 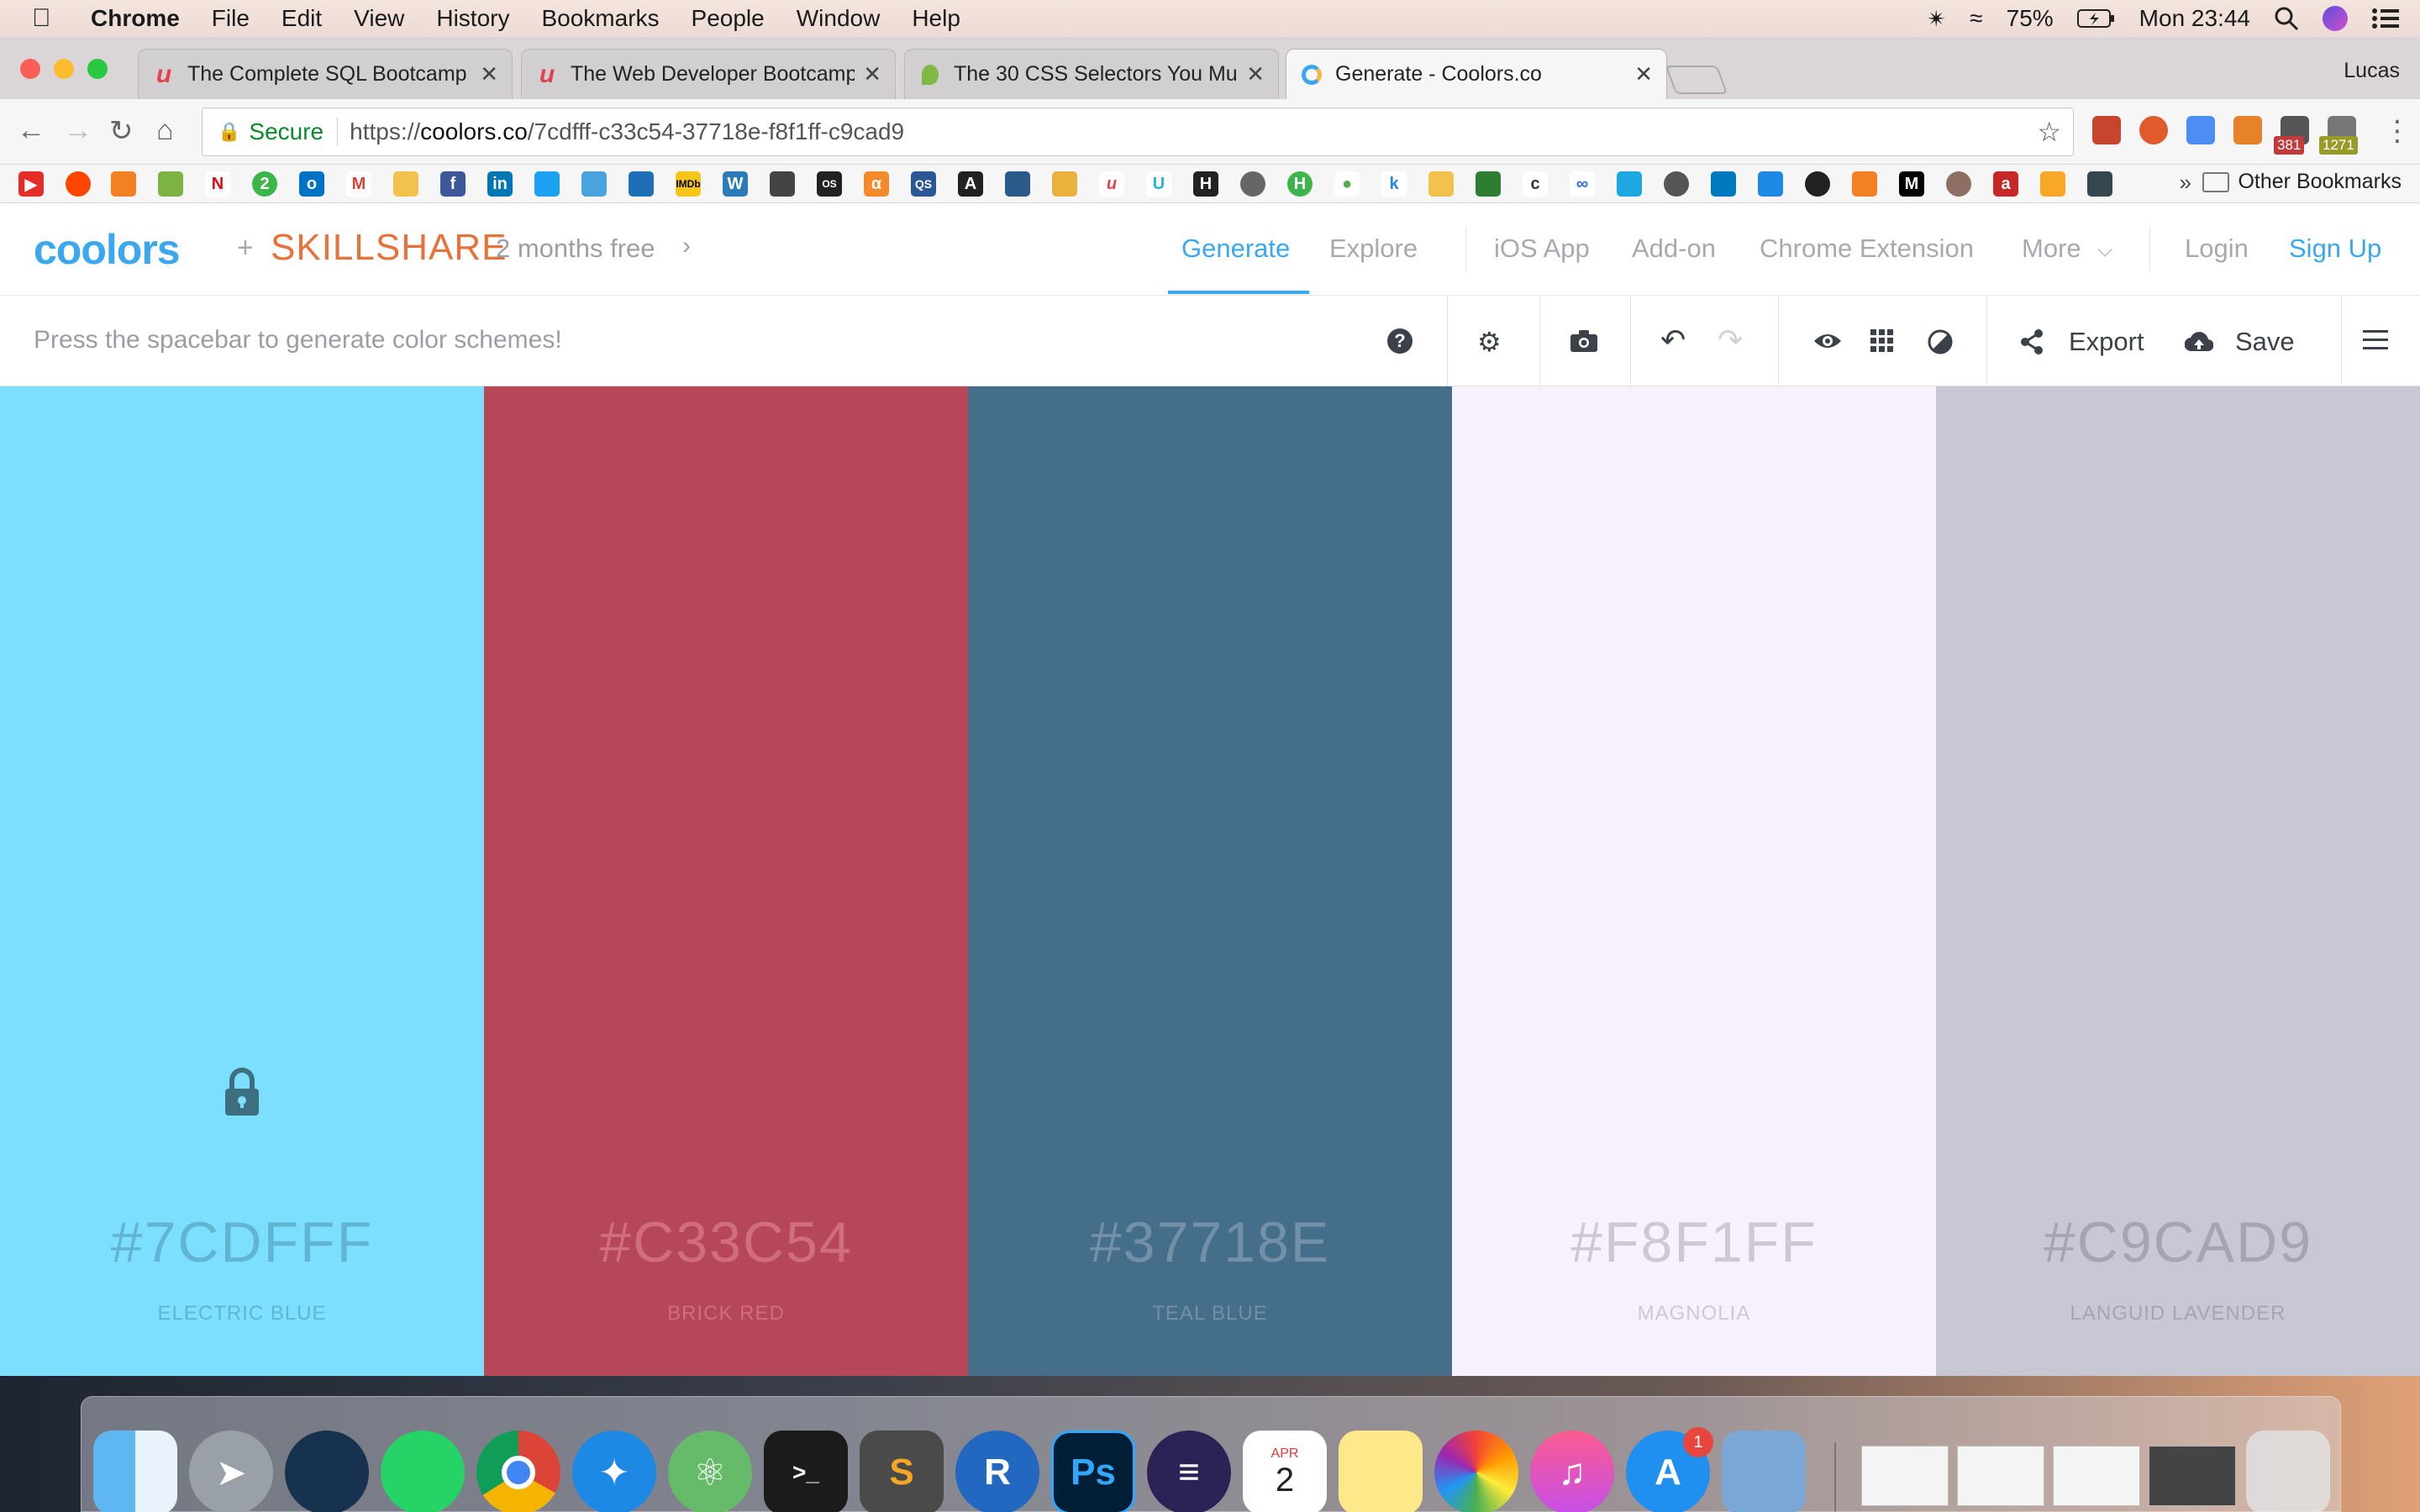 I want to click on menu-app-chrome: Chrome, so click(x=135, y=18).